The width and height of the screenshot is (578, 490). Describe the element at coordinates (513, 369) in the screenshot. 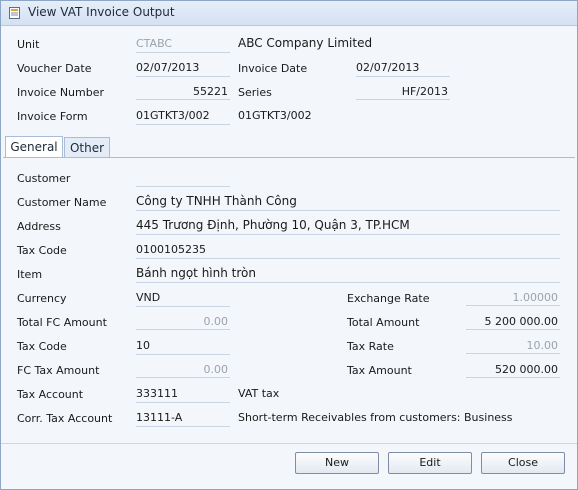

I see `tax-amount-field: 520 000.00` at that location.